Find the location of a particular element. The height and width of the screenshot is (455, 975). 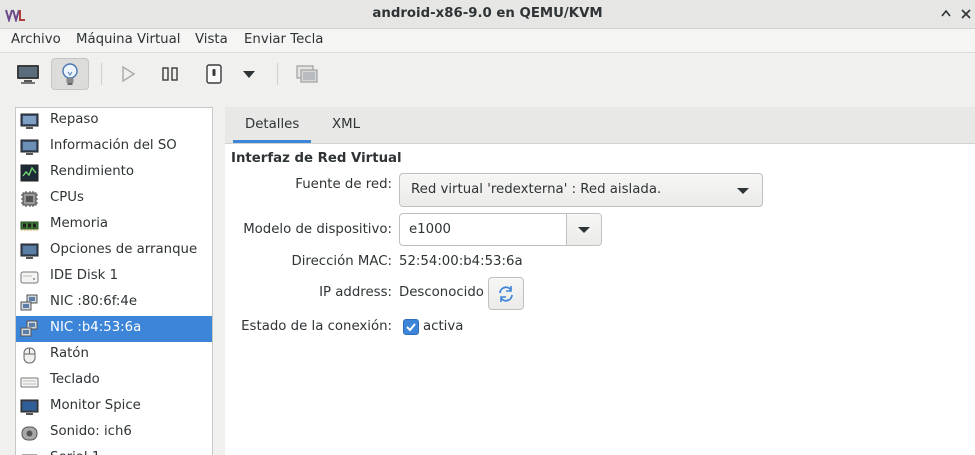

sidebar-item-12: Sonido: ich6 is located at coordinates (114, 433).